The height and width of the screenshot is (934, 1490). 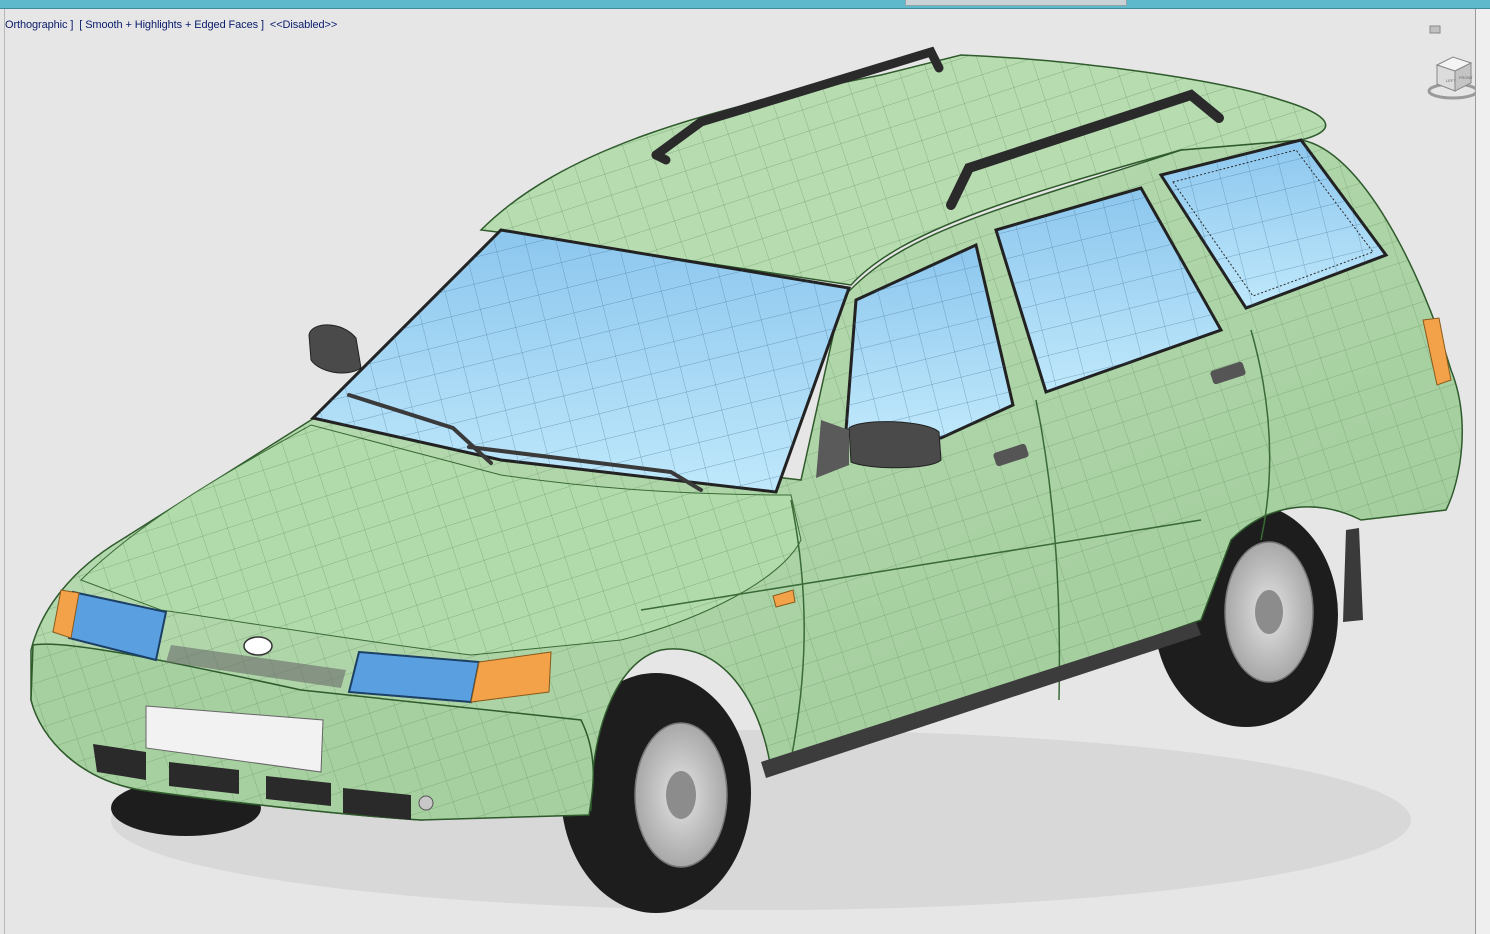 I want to click on viewcube-left-face: LEFT, so click(x=1451, y=80).